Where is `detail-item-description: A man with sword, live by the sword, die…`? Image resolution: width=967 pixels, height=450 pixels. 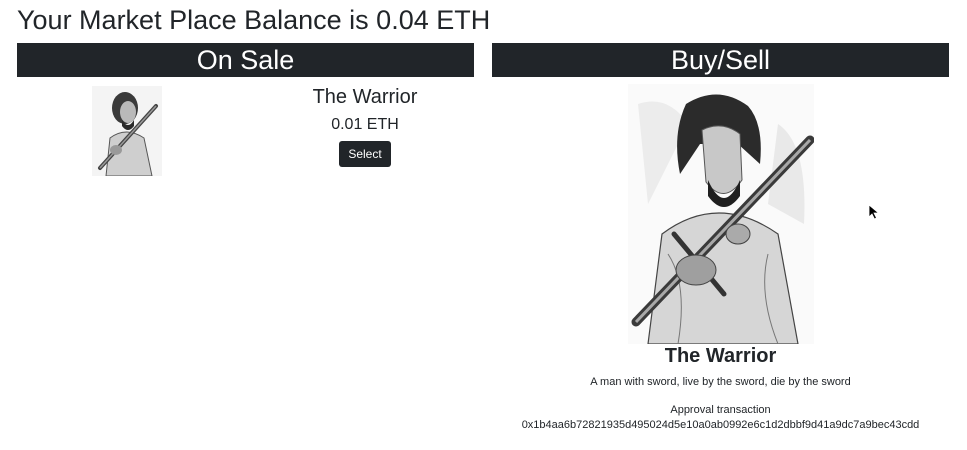
detail-item-description: A man with sword, live by the sword, die… is located at coordinates (720, 382).